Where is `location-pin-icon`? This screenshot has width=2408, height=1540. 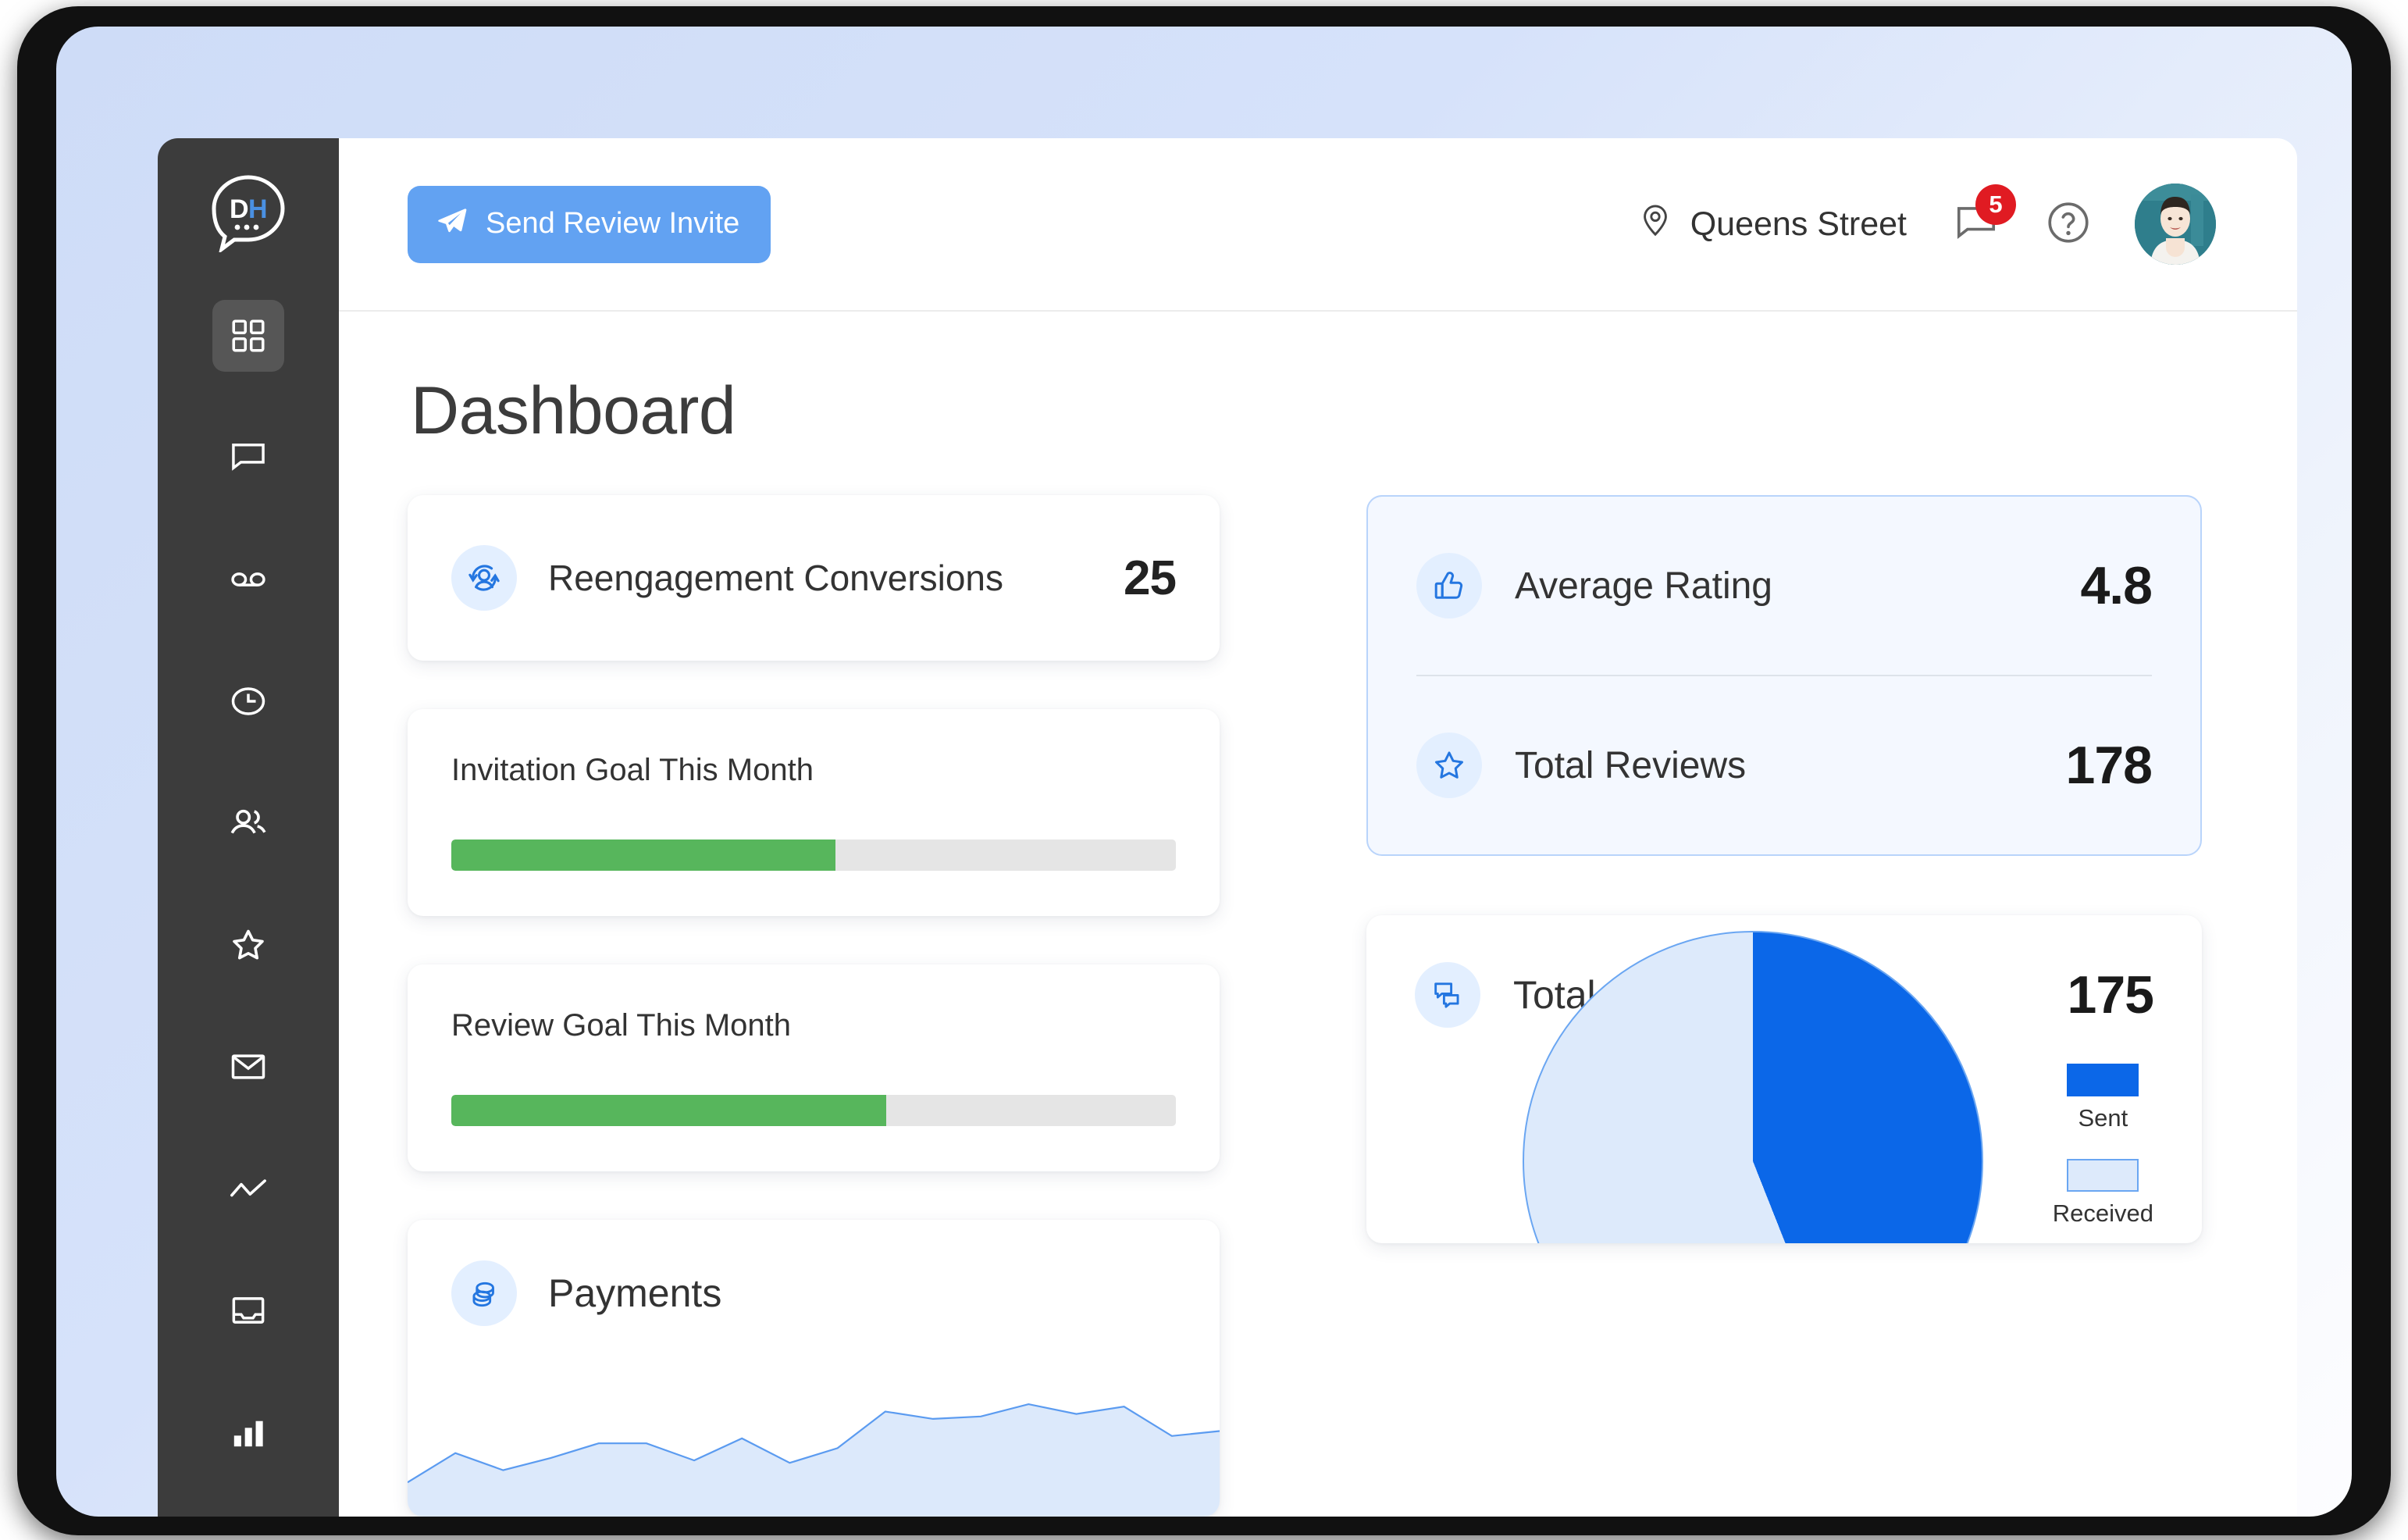
location-pin-icon is located at coordinates (1655, 225).